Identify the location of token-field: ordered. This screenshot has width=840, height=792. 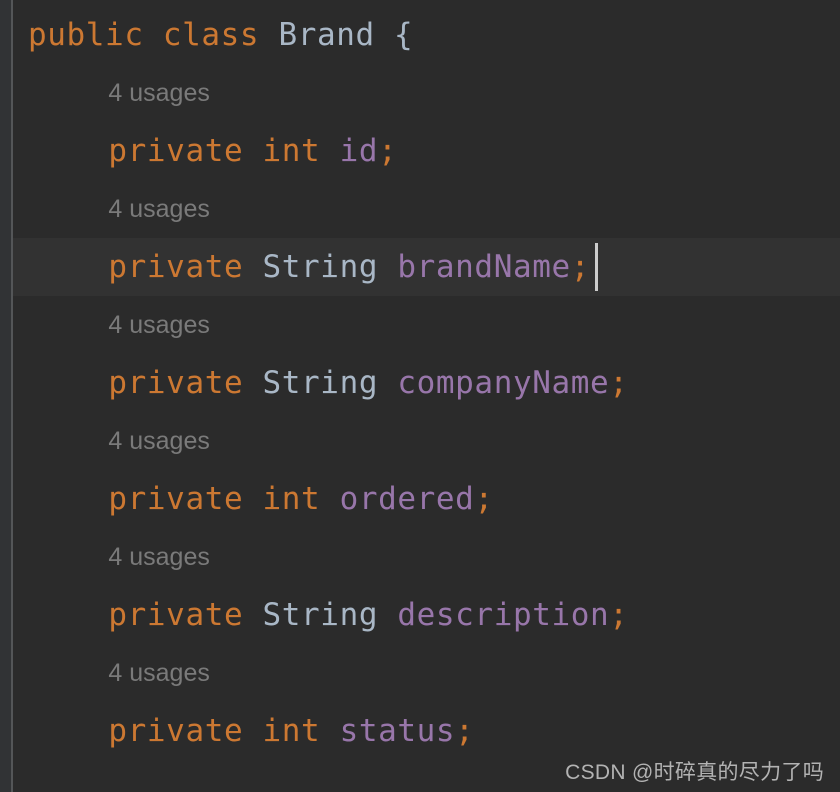
(407, 499).